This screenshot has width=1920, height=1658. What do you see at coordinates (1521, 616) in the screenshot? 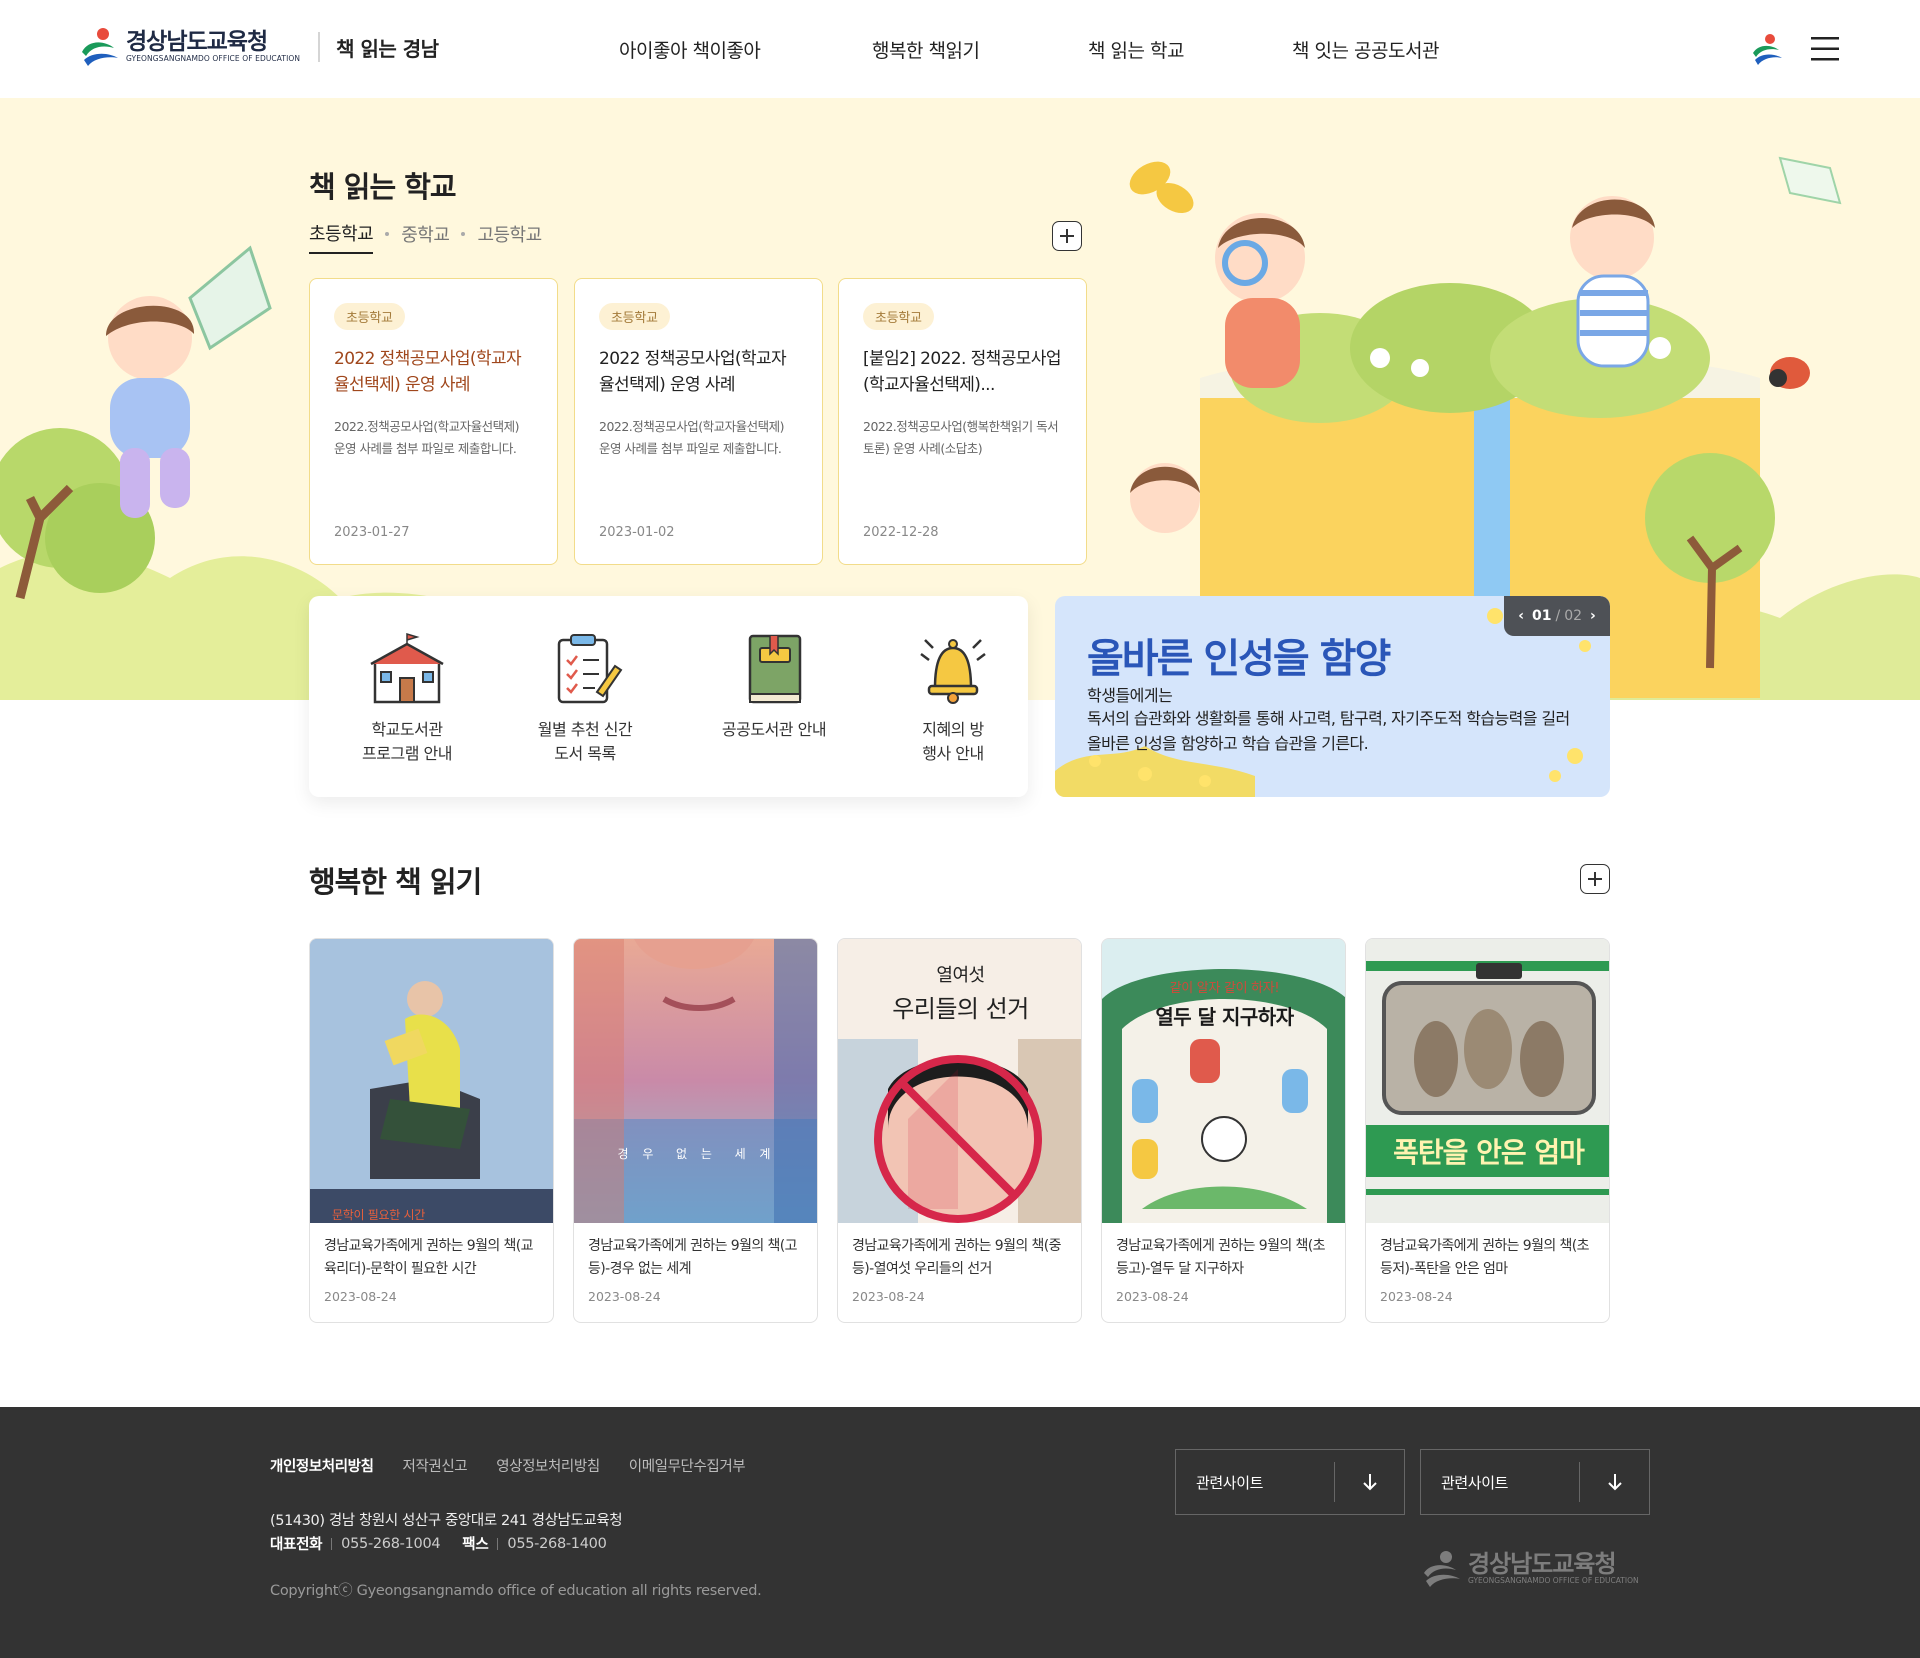
I see `chevron-left-icon: ‹` at bounding box center [1521, 616].